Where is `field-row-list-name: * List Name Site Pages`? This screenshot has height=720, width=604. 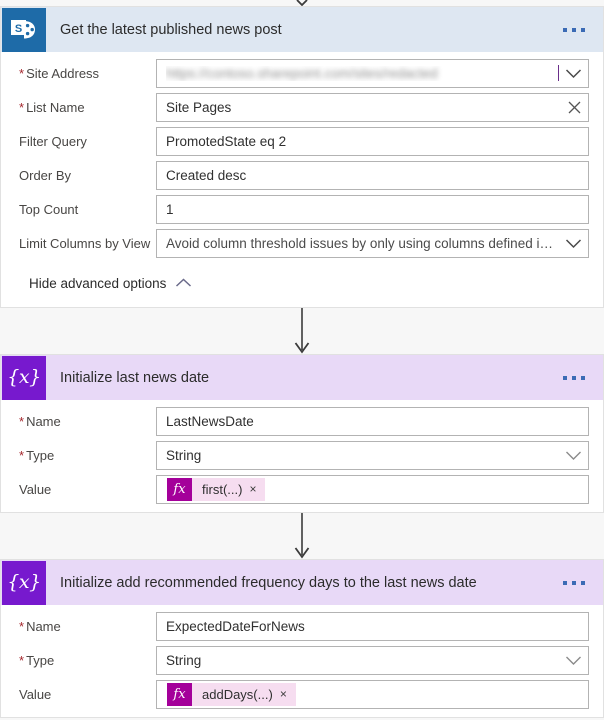 field-row-list-name: * List Name Site Pages is located at coordinates (302, 107).